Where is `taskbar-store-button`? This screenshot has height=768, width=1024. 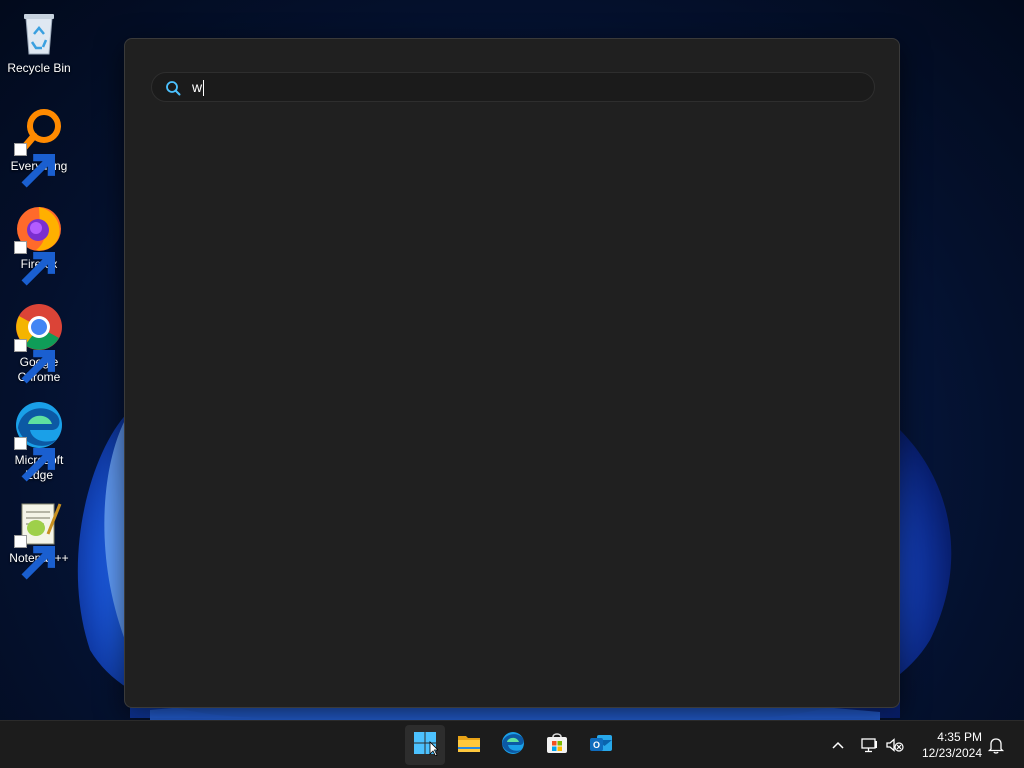
taskbar-store-button is located at coordinates (557, 745).